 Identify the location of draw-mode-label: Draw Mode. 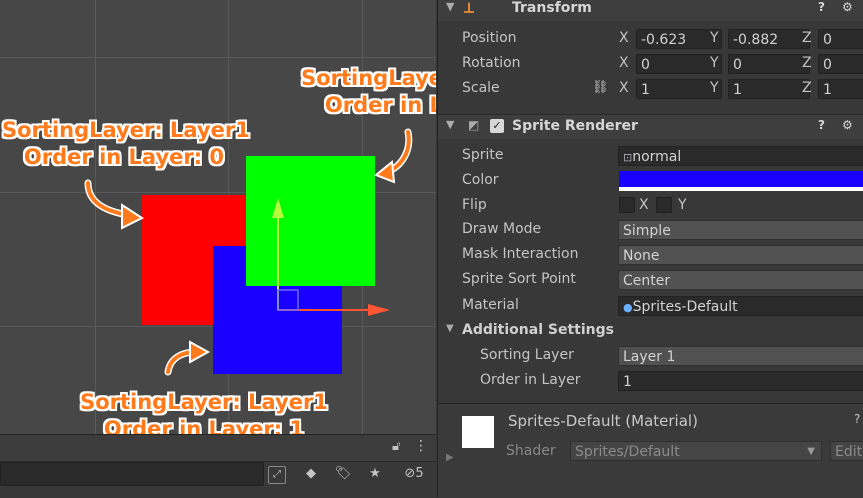
(502, 229).